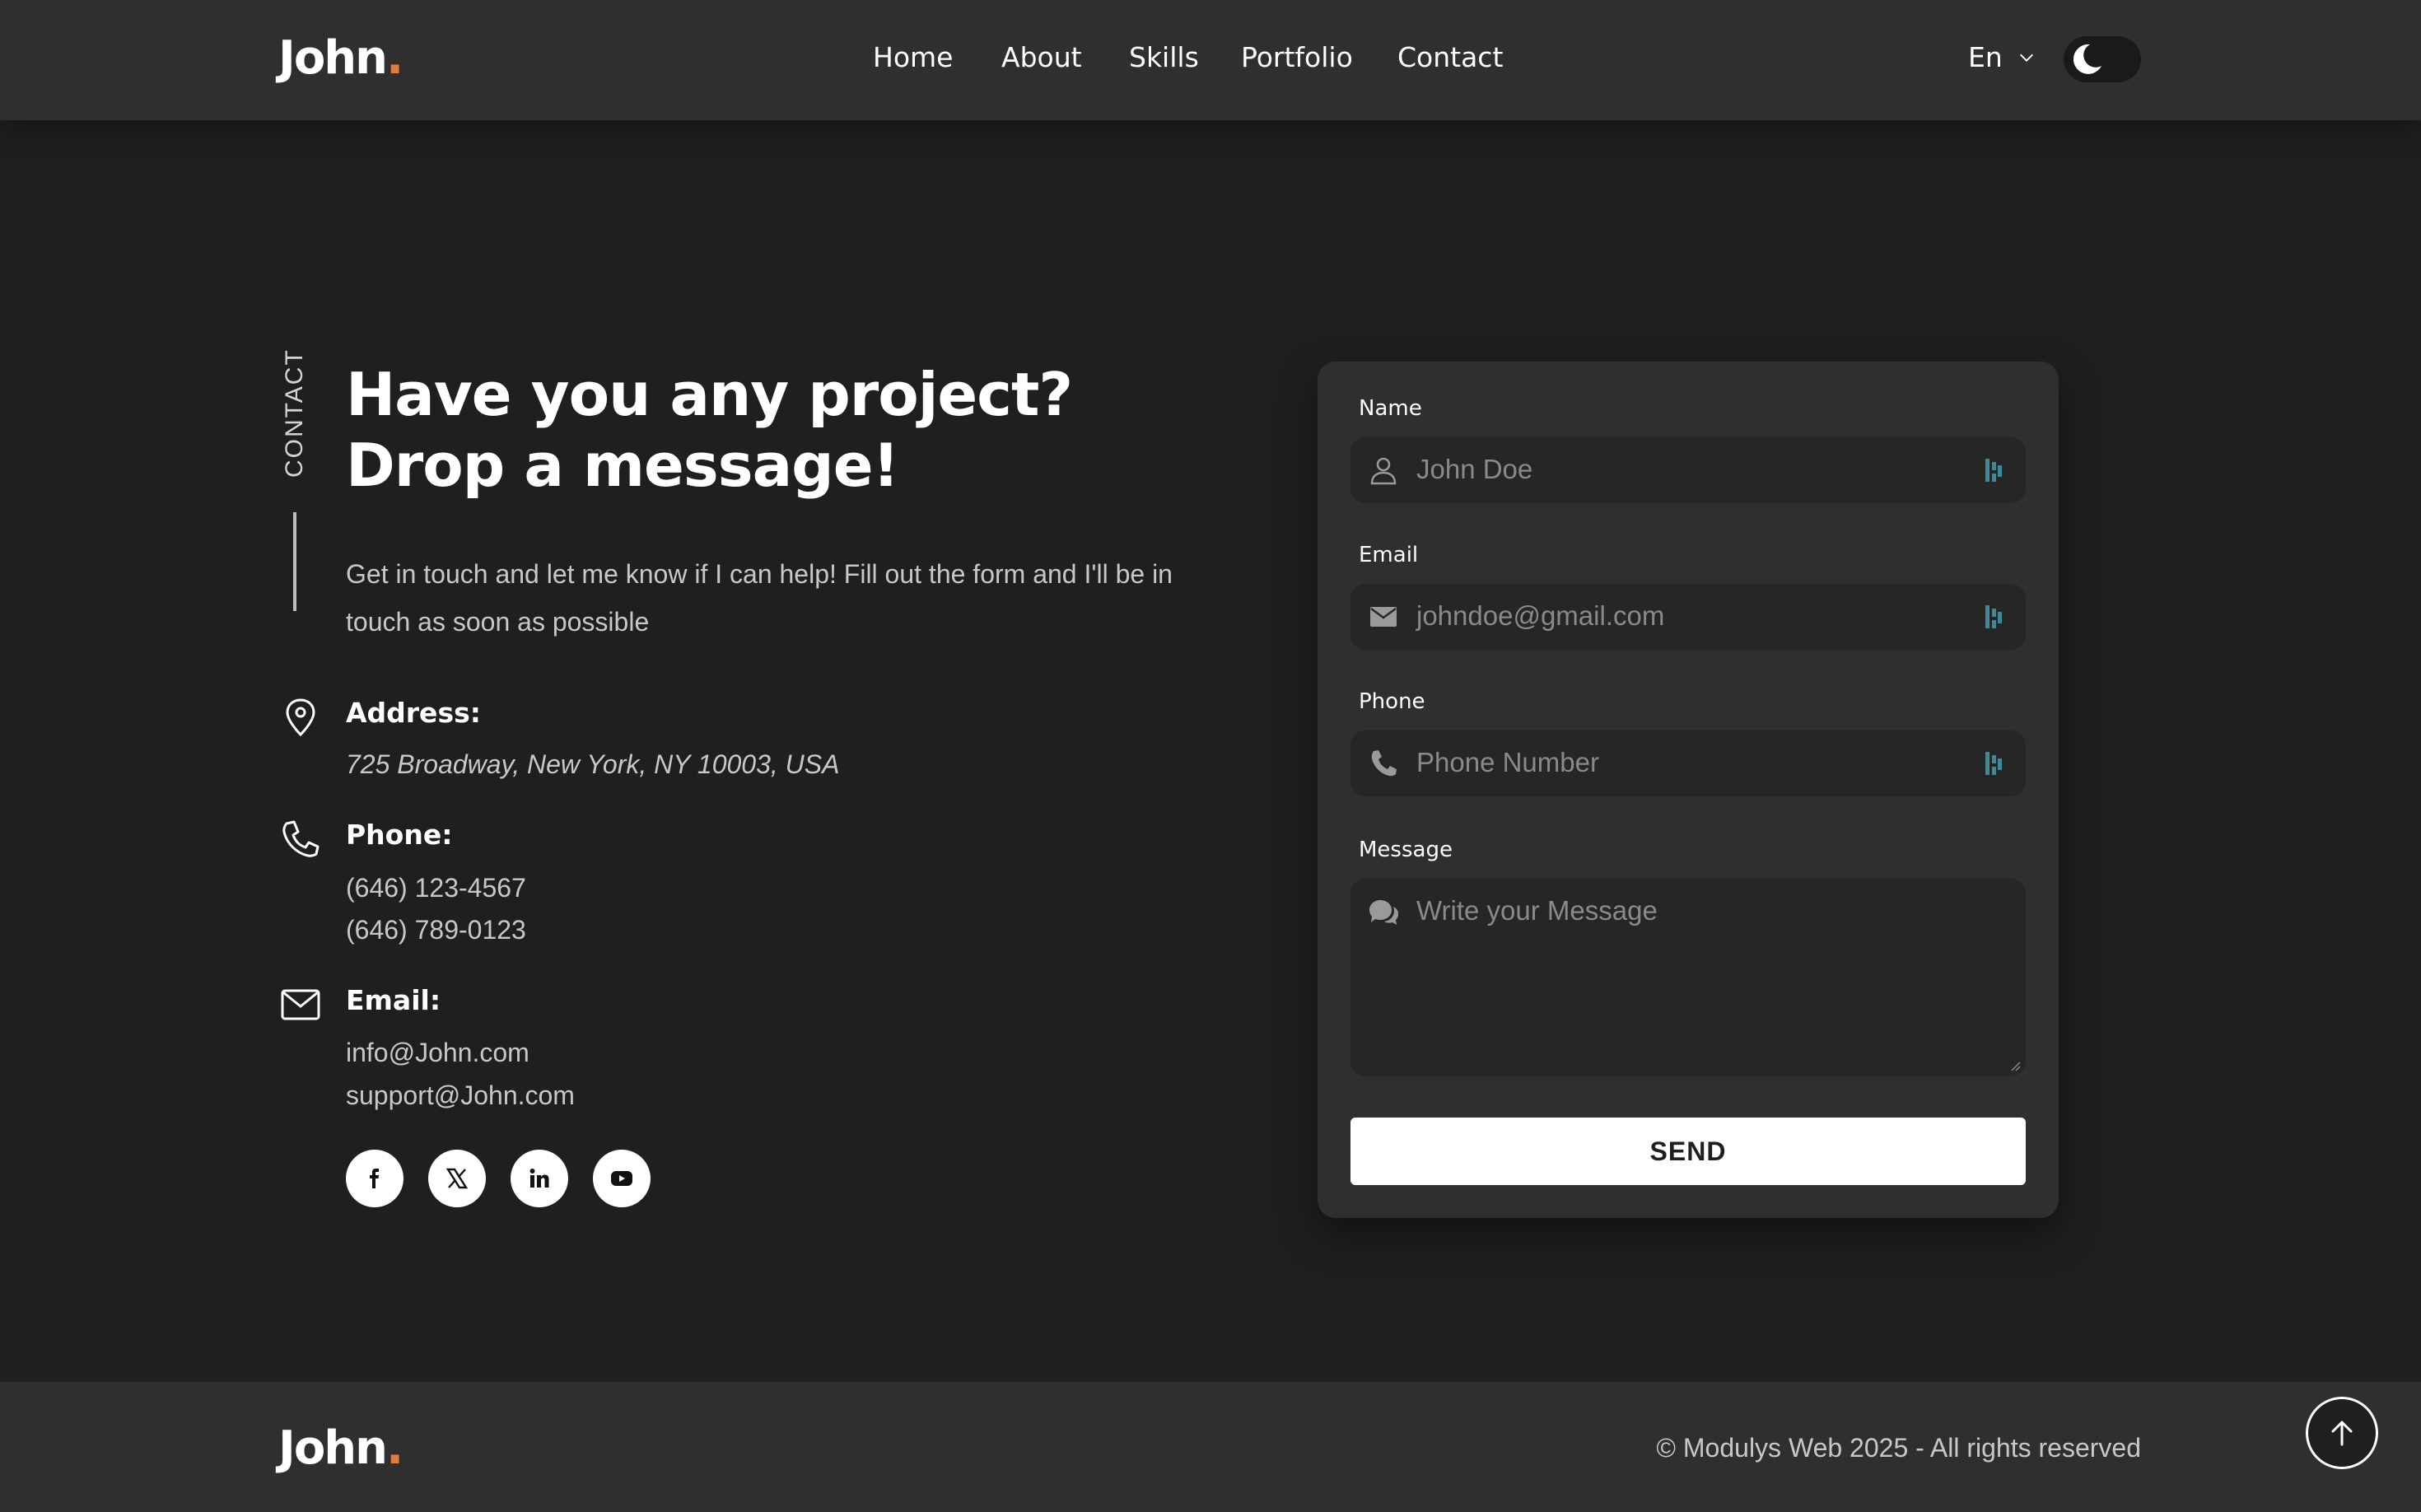  What do you see at coordinates (1688, 977) in the screenshot?
I see `message-textarea: Write your Message` at bounding box center [1688, 977].